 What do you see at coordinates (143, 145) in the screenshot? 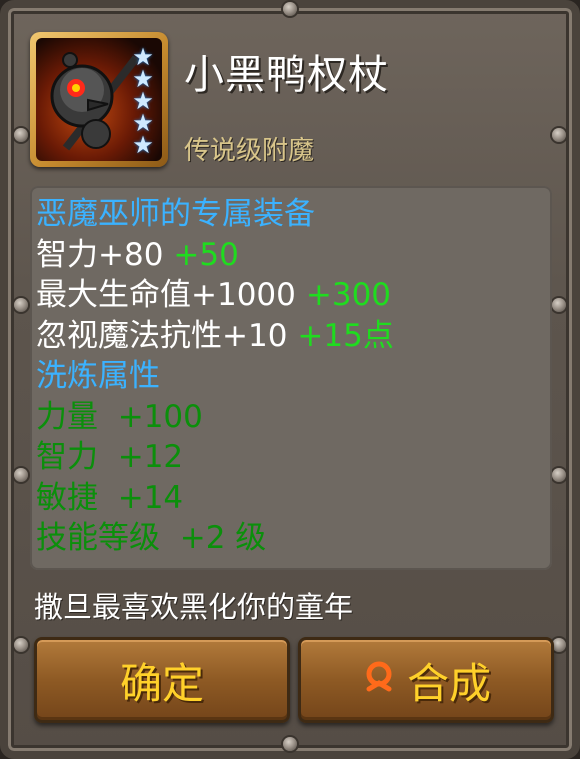
I see `star-icon: ★` at bounding box center [143, 145].